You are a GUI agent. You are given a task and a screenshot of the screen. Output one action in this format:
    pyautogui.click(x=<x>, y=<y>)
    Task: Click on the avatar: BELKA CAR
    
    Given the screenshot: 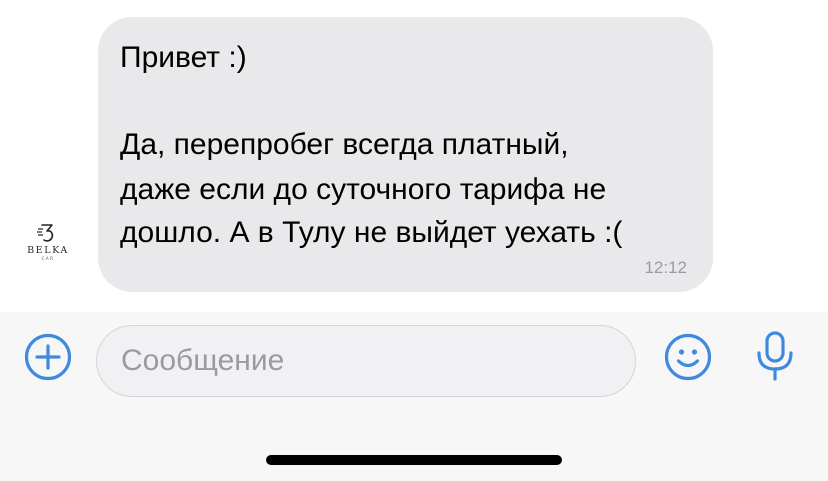 What is the action you would take?
    pyautogui.click(x=48, y=256)
    